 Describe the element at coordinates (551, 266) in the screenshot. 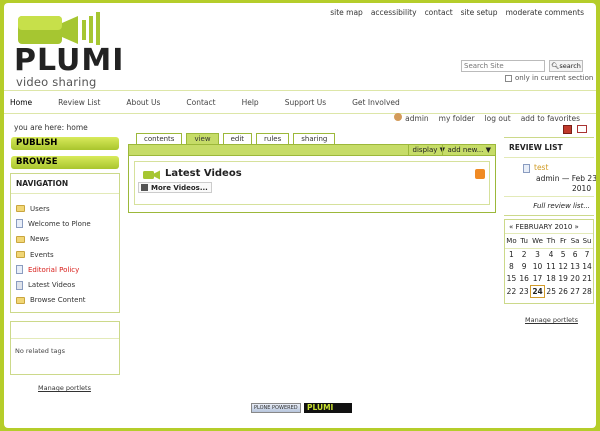

I see `calendar-day: 11` at that location.